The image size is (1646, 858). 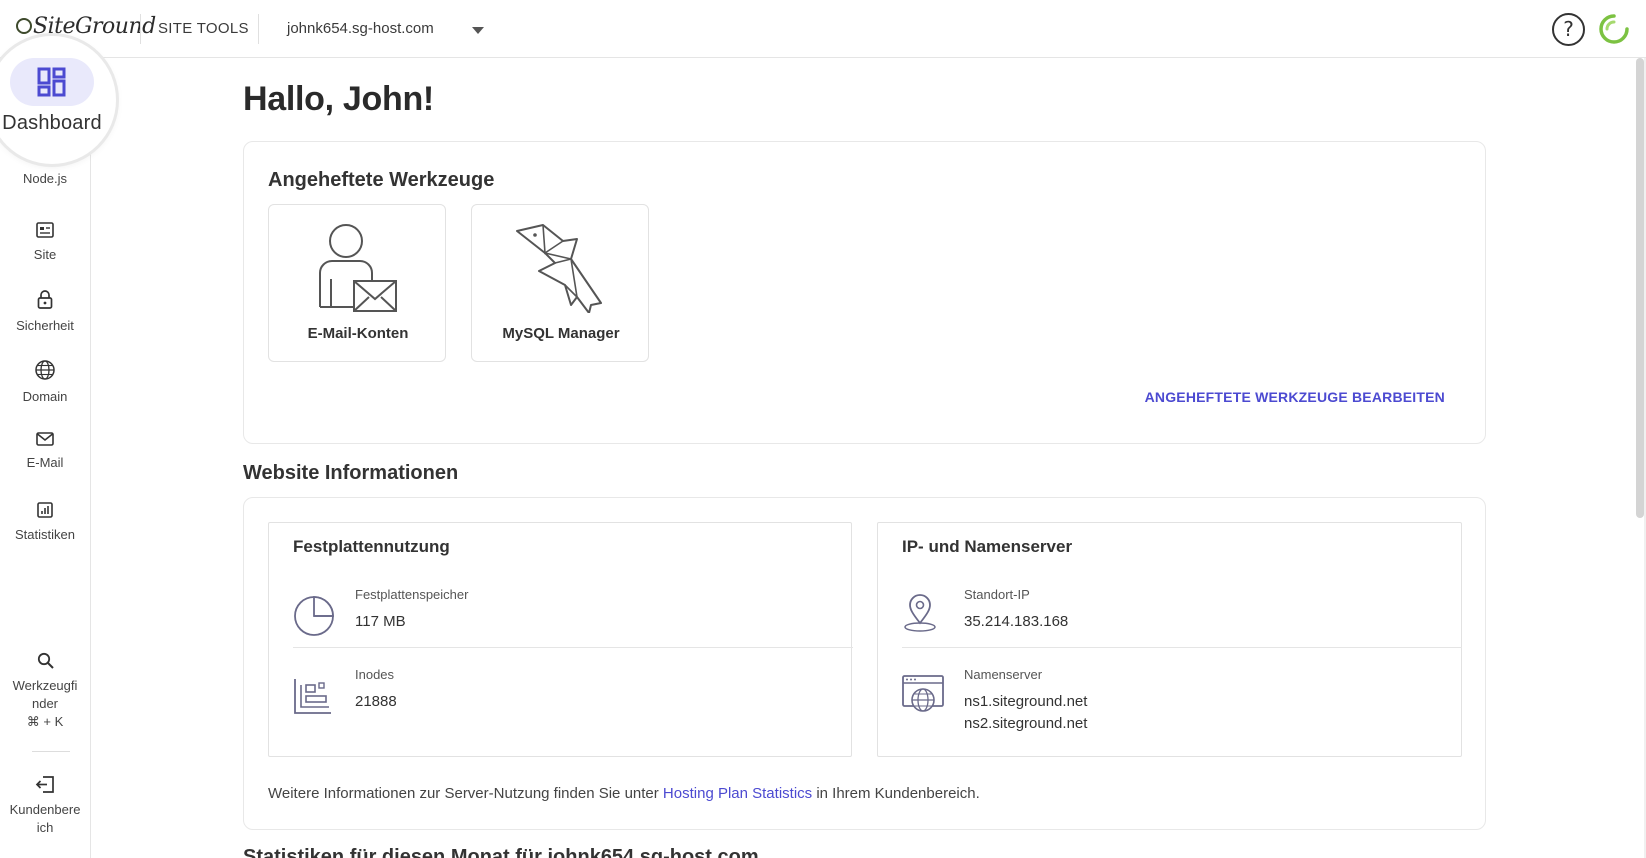 I want to click on sidebar-item-tool-finder: Werkzeugfi nder ⌘ + K, so click(x=45, y=691).